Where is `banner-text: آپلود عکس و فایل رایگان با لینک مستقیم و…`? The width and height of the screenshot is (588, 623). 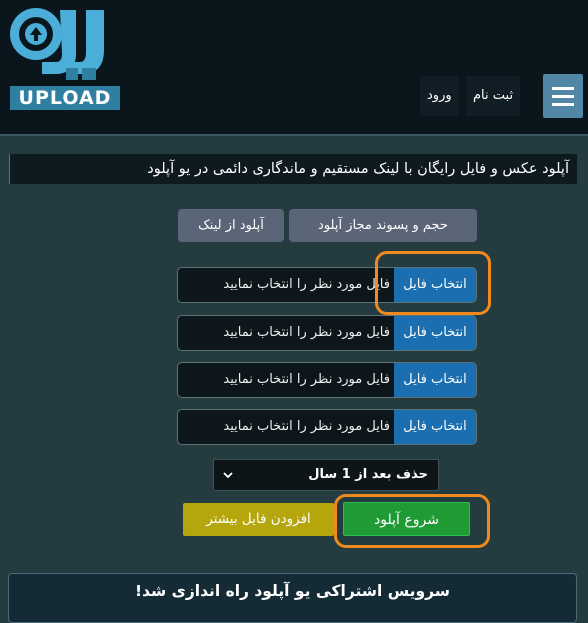 banner-text: آپلود عکس و فایل رایگان با لینک مستقیم و… is located at coordinates (358, 169).